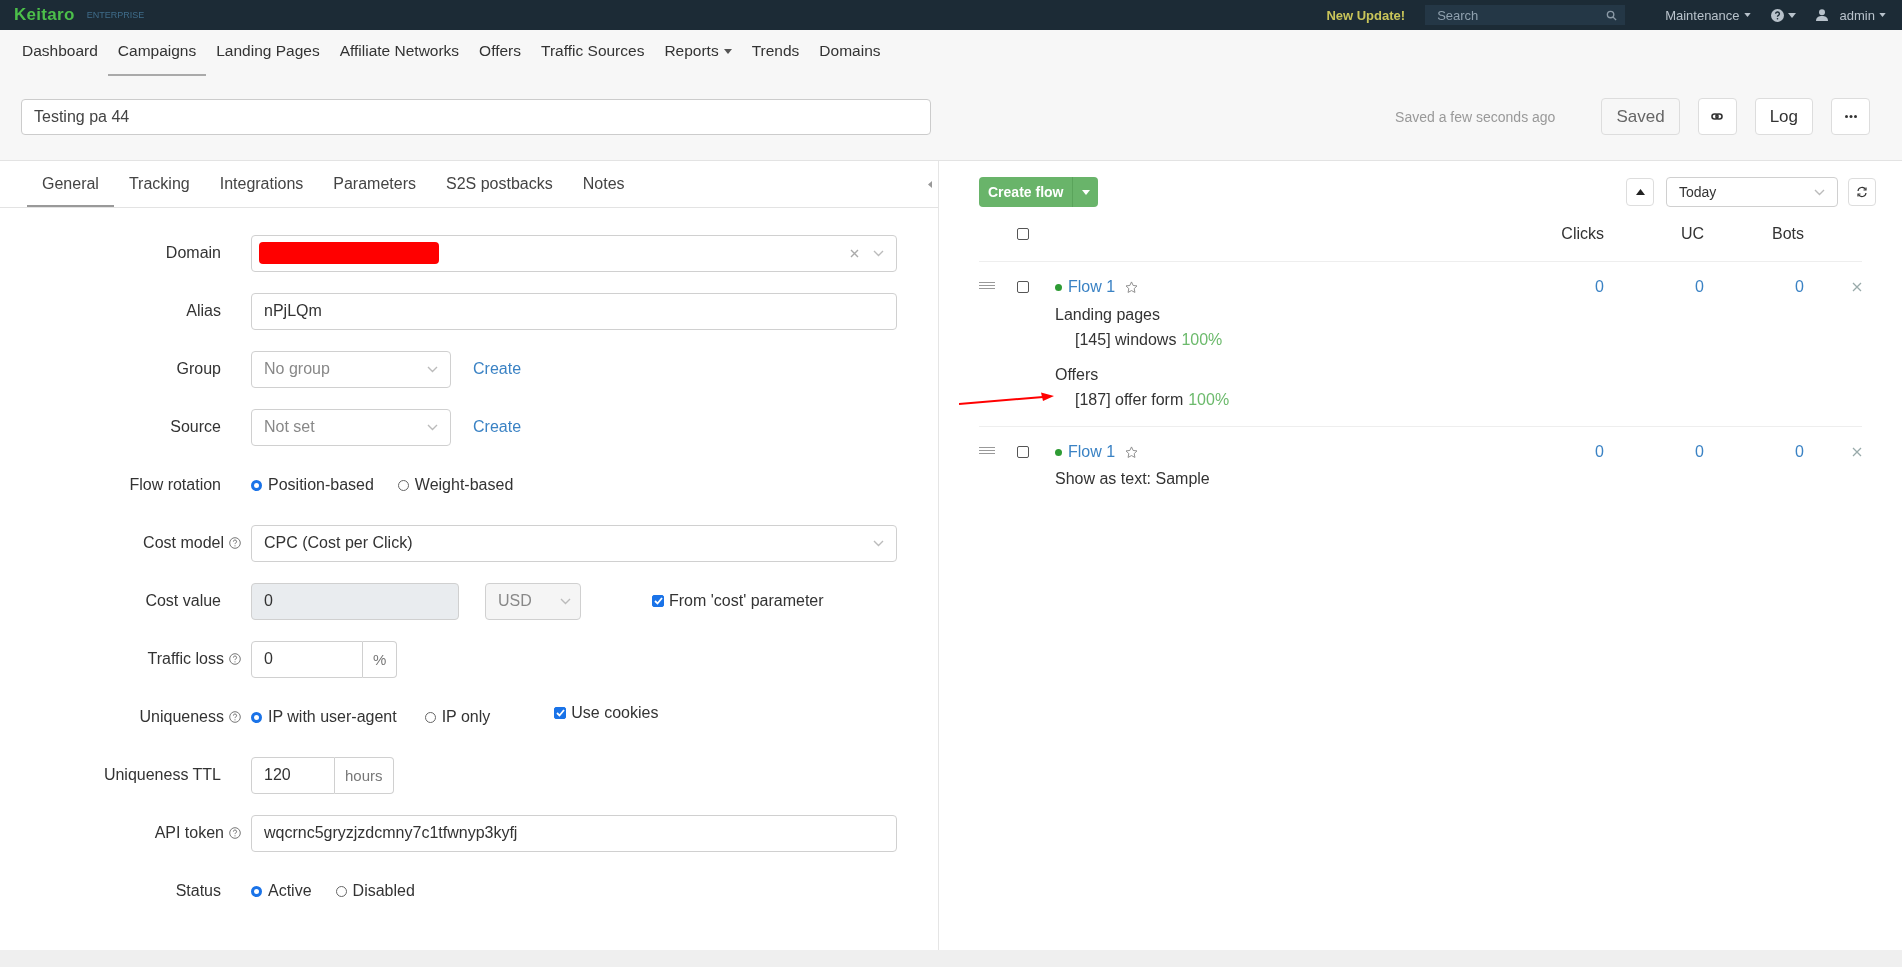 The width and height of the screenshot is (1902, 967). I want to click on sort-button, so click(1640, 192).